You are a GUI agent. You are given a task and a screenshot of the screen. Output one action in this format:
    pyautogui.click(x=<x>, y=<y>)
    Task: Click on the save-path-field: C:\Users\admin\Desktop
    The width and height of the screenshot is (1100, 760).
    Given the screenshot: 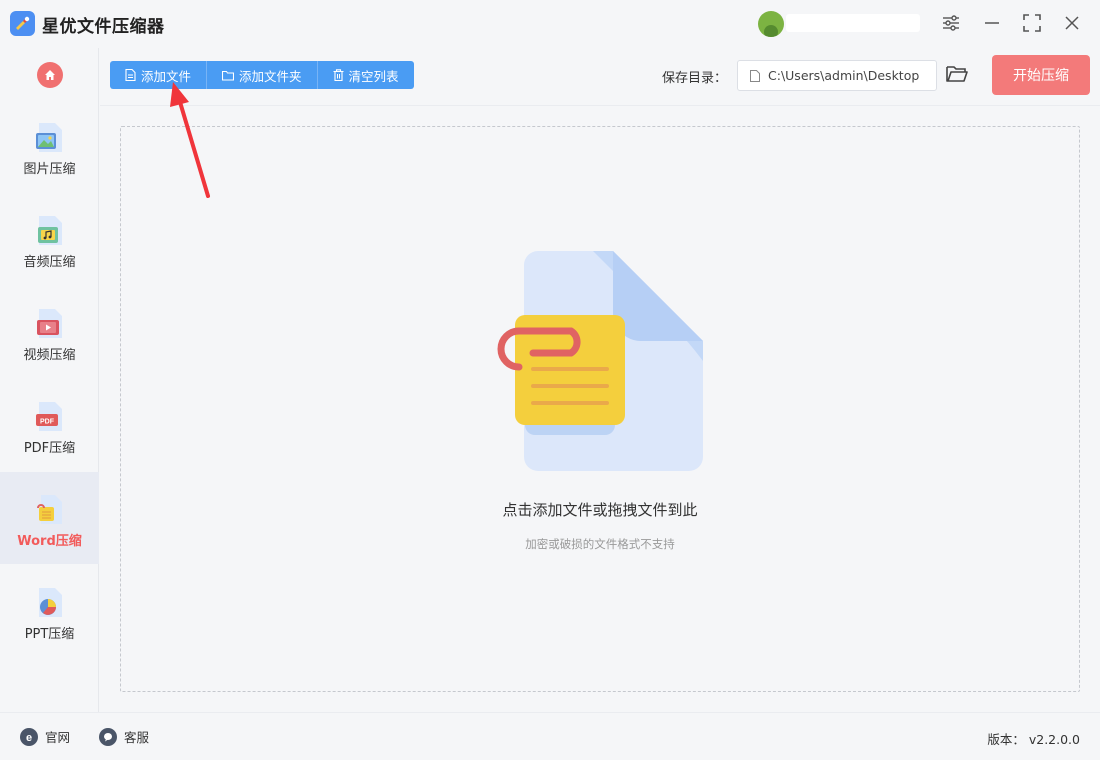 What is the action you would take?
    pyautogui.click(x=837, y=75)
    